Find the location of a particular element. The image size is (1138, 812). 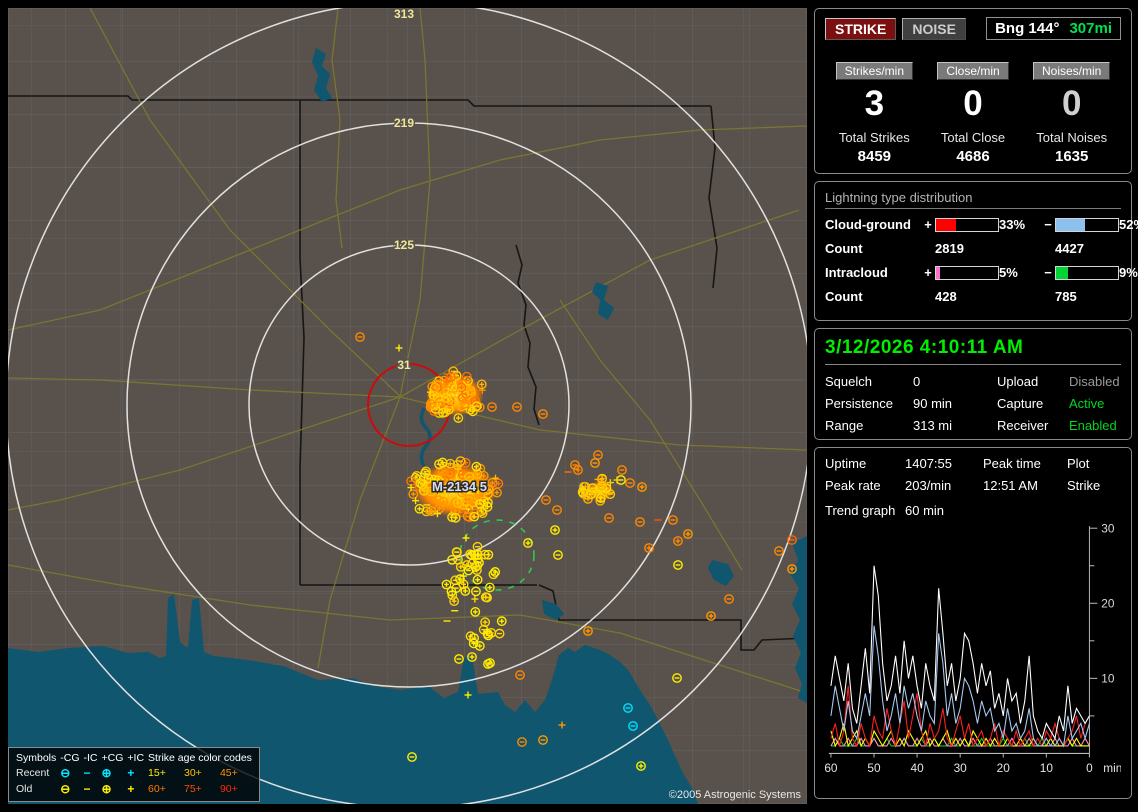

cg-plus-pct: 33% is located at coordinates (1012, 224).